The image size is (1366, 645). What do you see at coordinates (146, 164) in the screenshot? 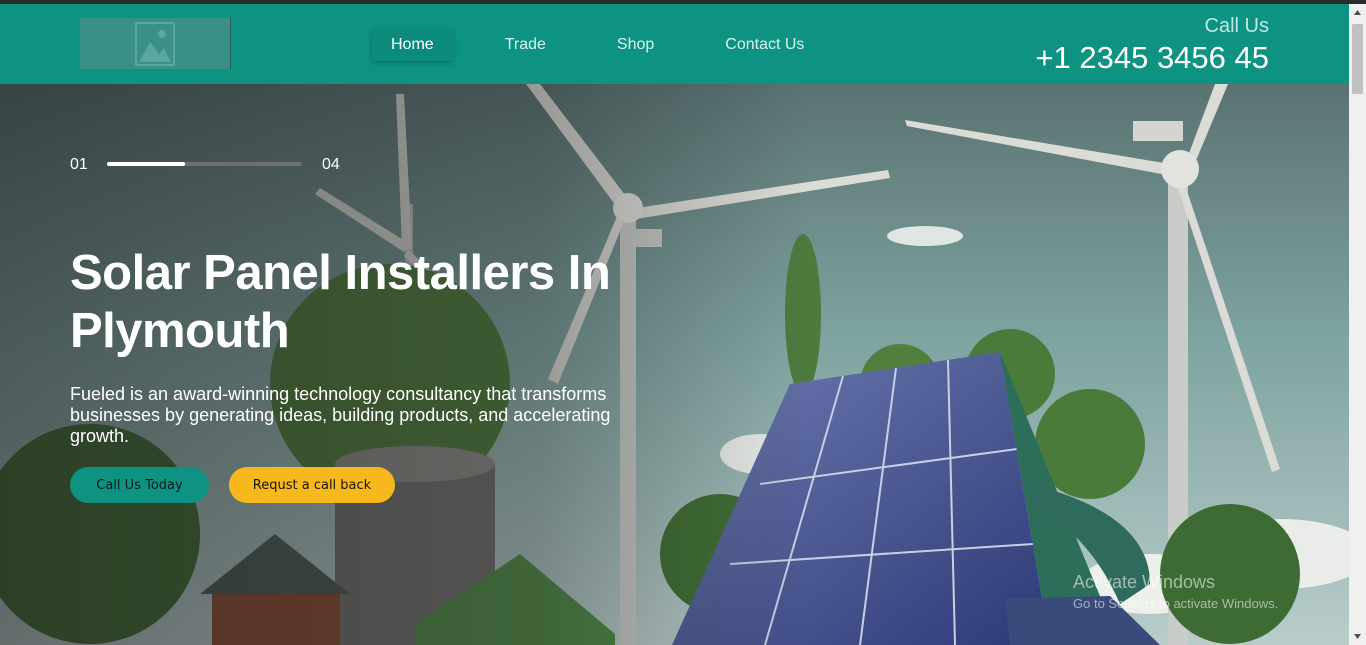
I see `slide-progress-fill` at bounding box center [146, 164].